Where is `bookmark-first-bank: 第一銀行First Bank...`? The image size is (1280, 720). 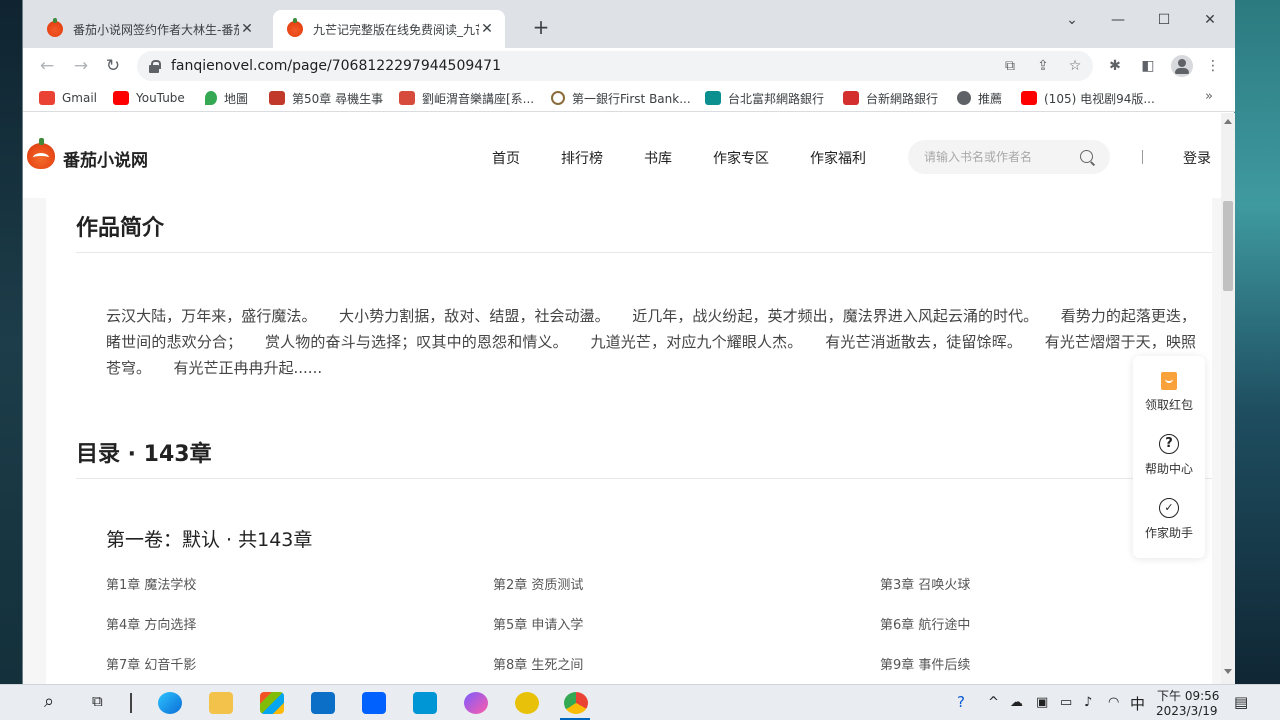 bookmark-first-bank: 第一銀行First Bank... is located at coordinates (621, 98).